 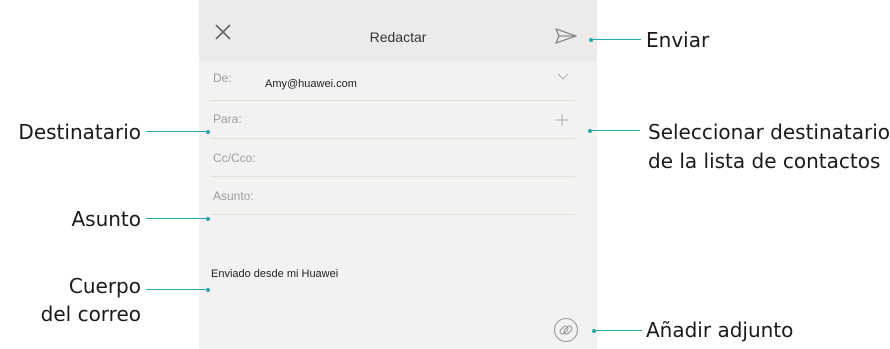 What do you see at coordinates (208, 132) in the screenshot?
I see `recipient-callout-dot` at bounding box center [208, 132].